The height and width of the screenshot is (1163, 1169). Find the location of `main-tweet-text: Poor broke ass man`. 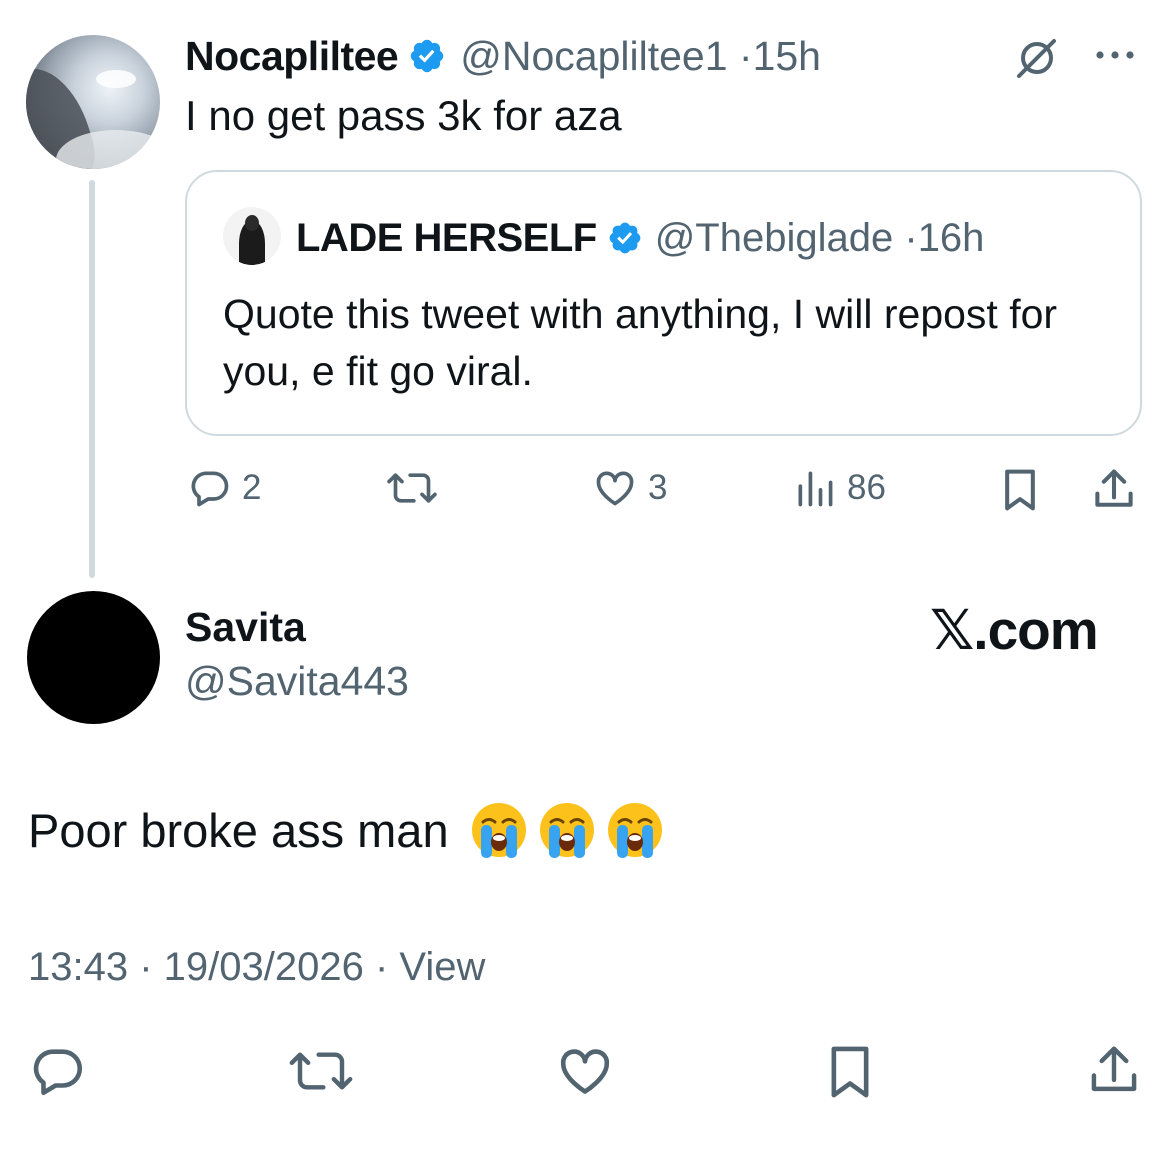

main-tweet-text: Poor broke ass man is located at coordinates (346, 830).